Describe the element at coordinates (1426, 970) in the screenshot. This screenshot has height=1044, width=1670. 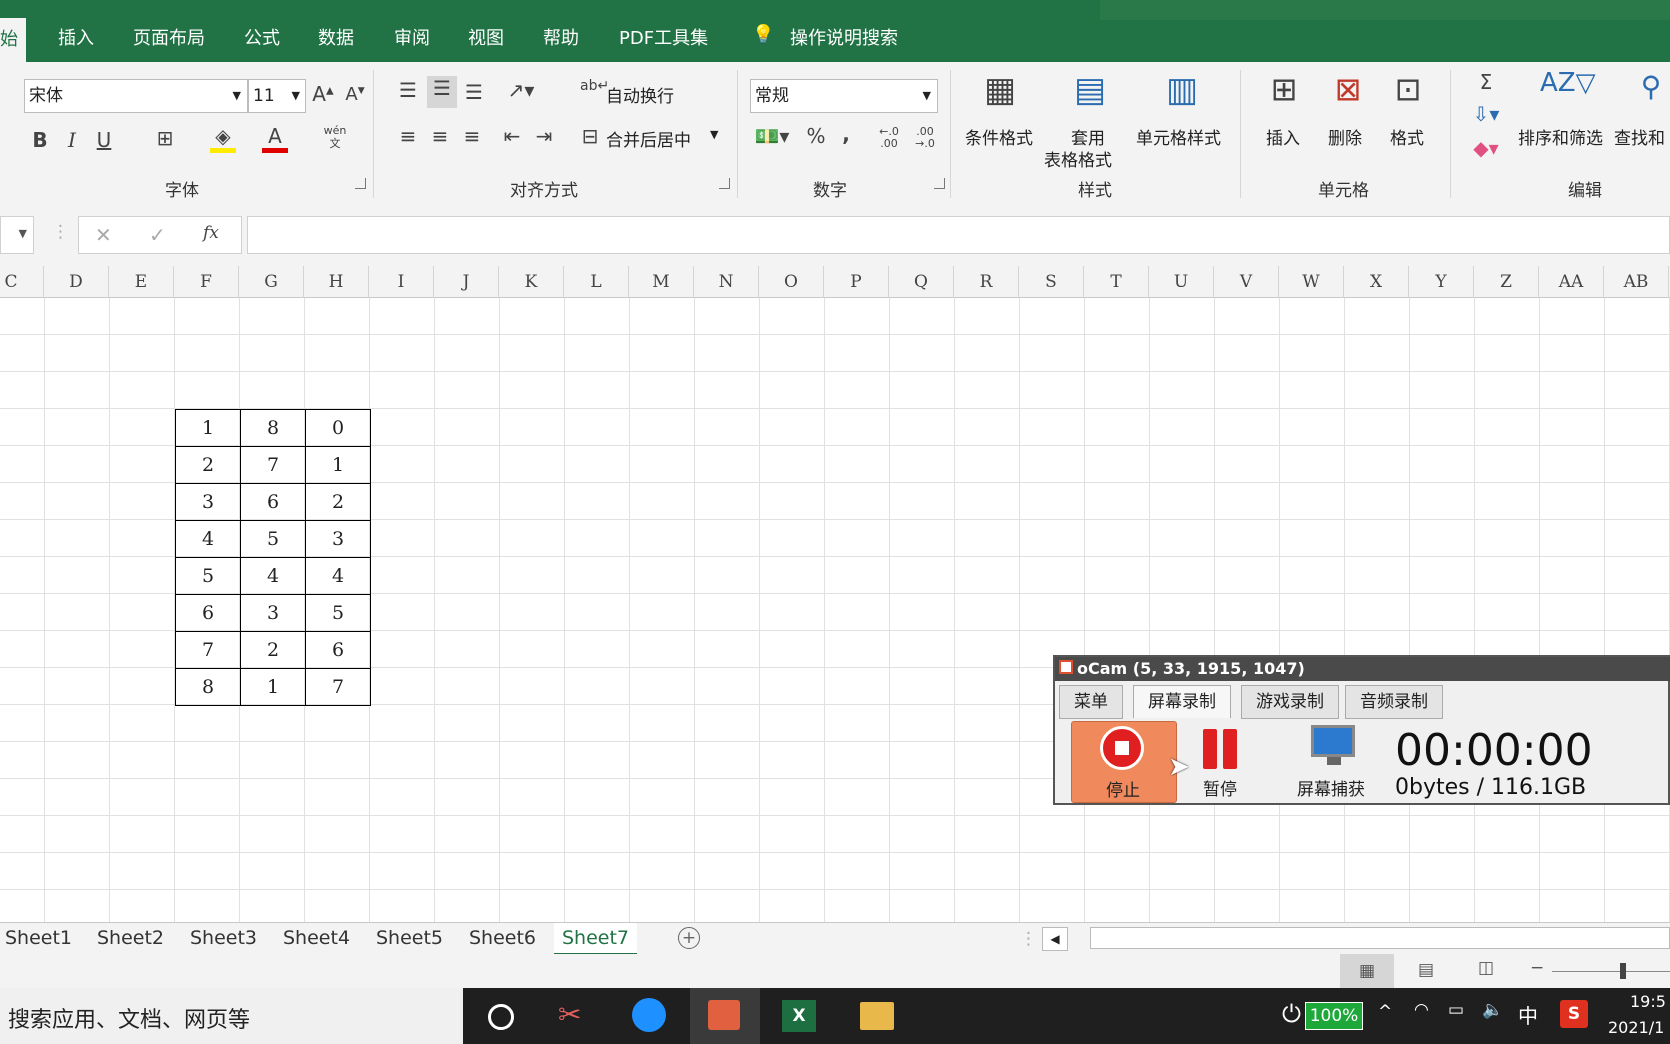
I see `page-layout-view-icon: ▤` at that location.